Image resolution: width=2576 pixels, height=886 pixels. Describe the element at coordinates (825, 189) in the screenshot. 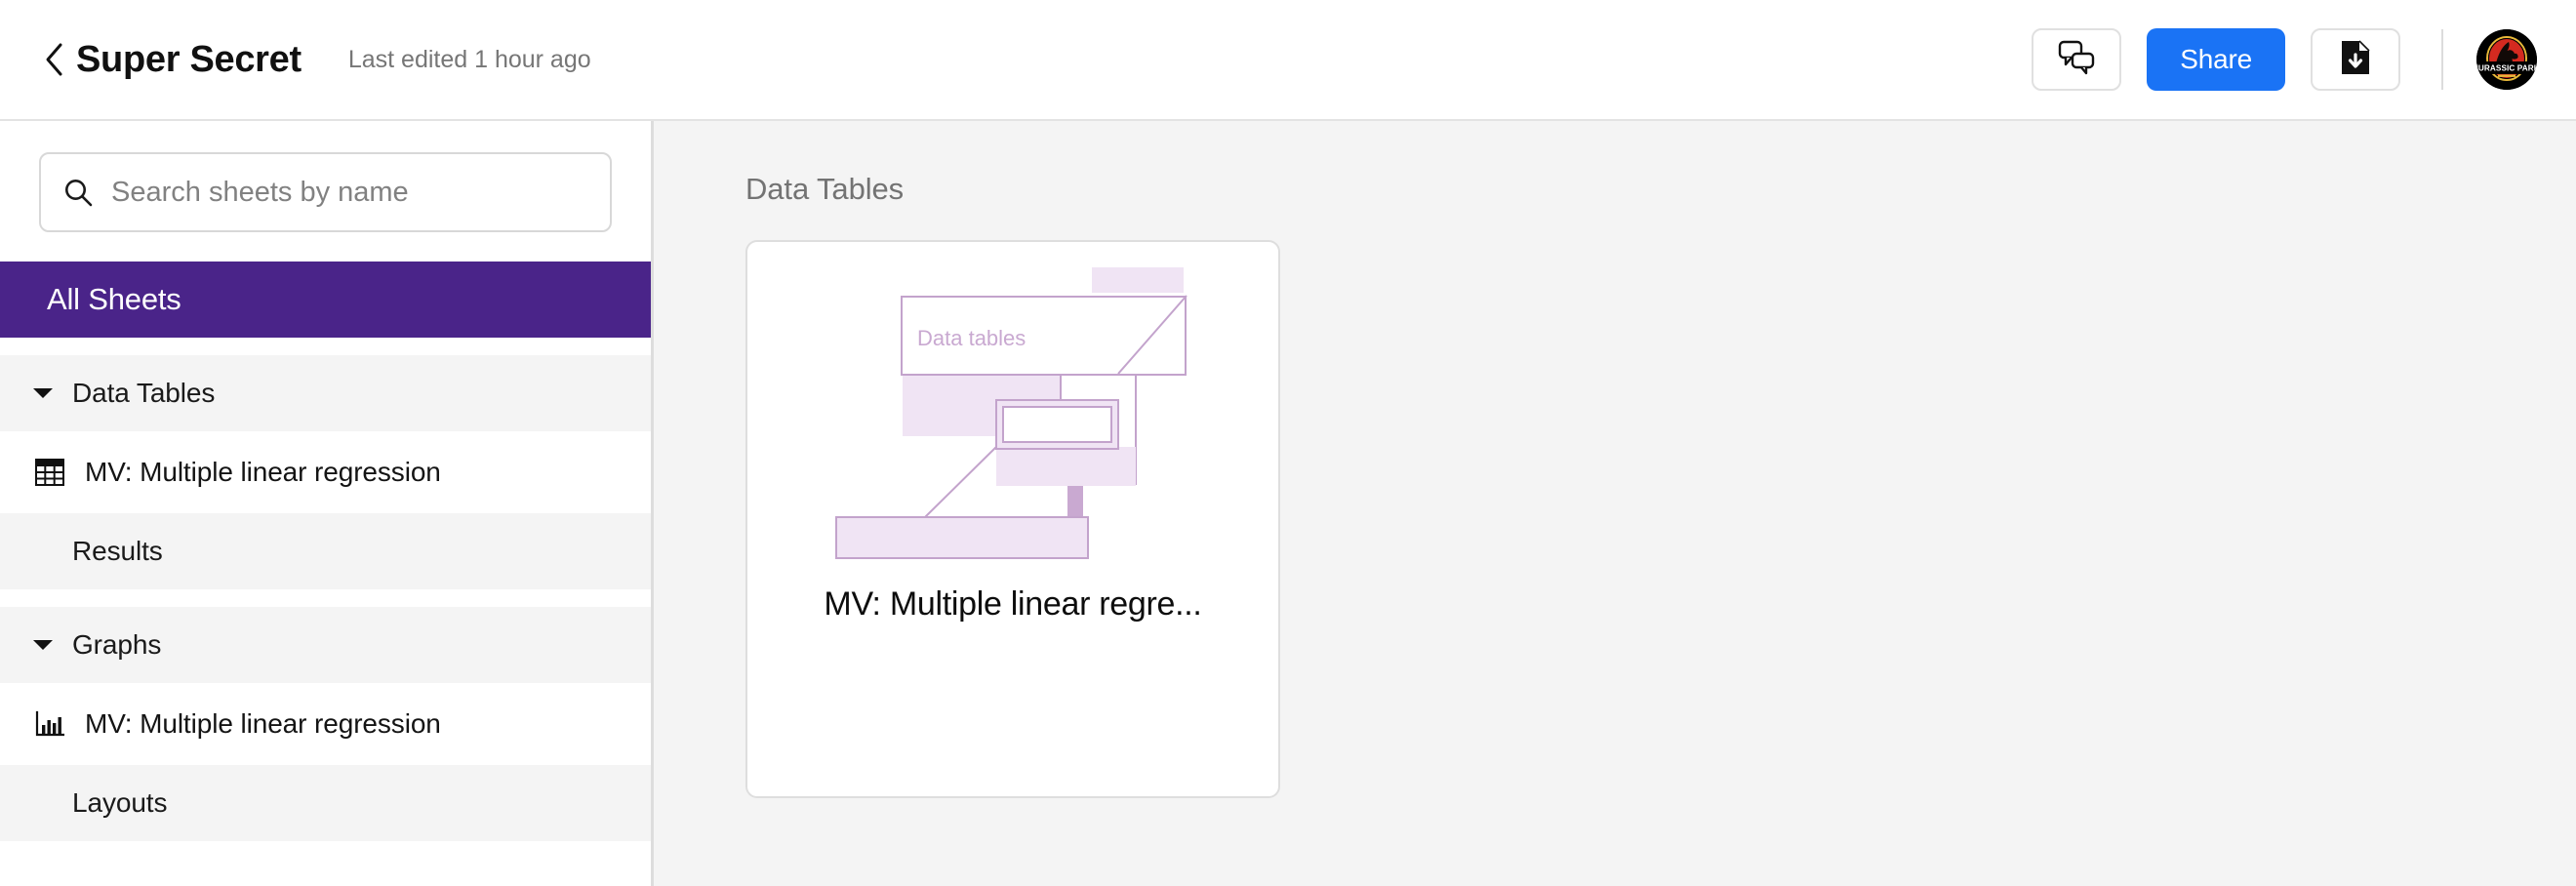

I see `section-title: Data Tables` at that location.